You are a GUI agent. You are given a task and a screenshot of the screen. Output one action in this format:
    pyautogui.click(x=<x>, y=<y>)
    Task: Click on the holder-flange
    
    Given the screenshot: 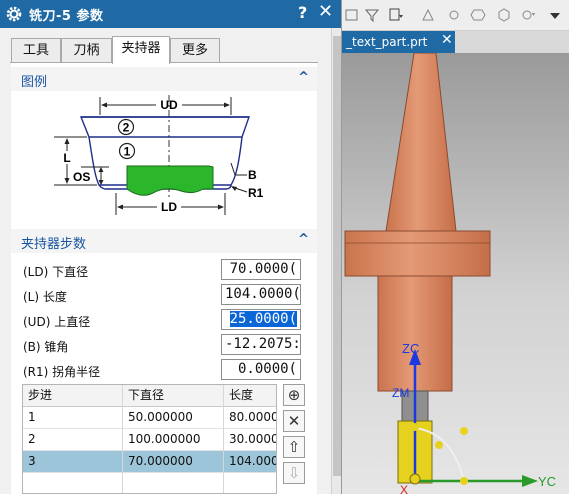 What is the action you would take?
    pyautogui.click(x=417, y=253)
    